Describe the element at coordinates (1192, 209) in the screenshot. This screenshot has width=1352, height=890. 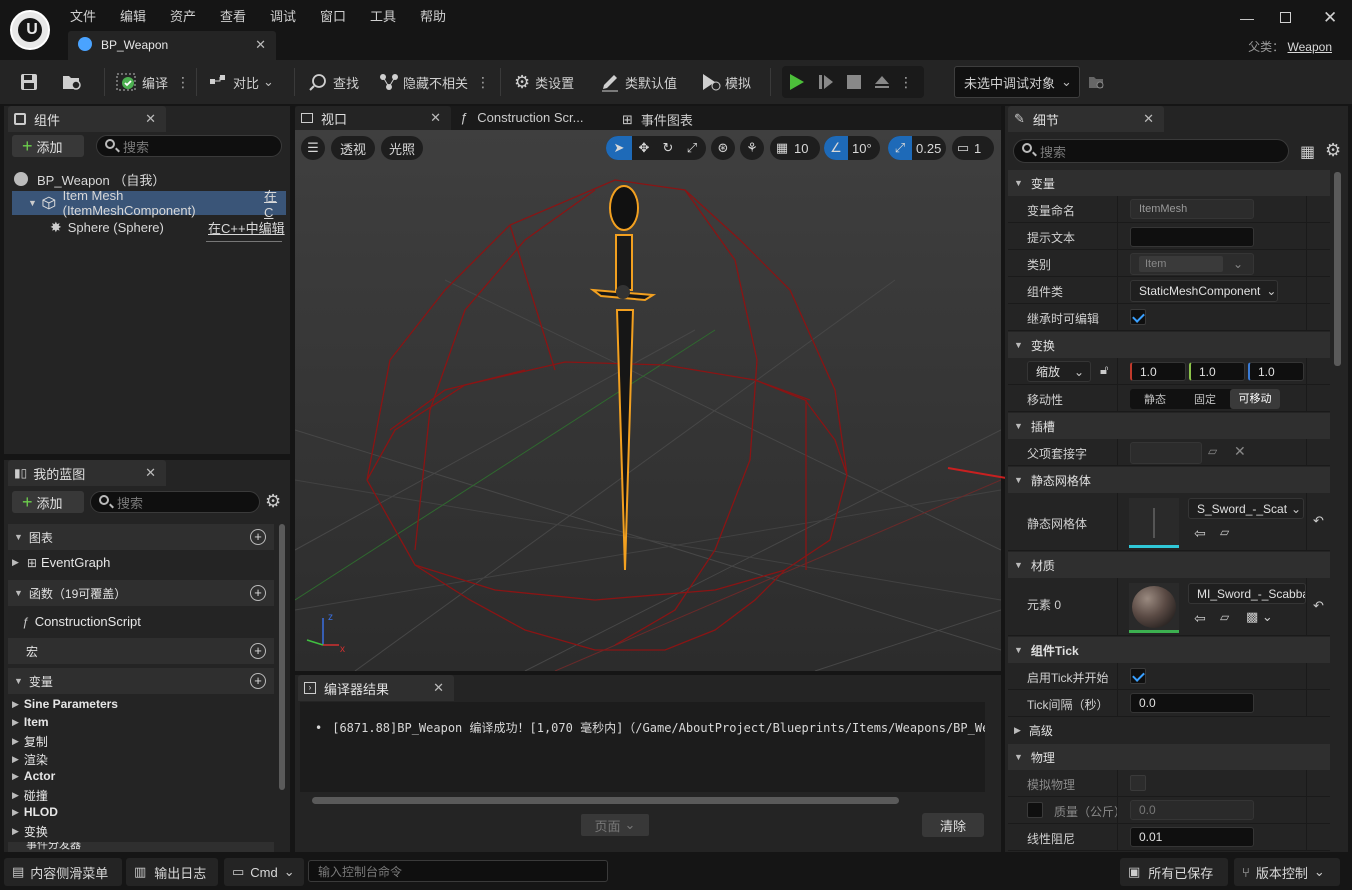
I see `variable-name-input: ItemMesh` at that location.